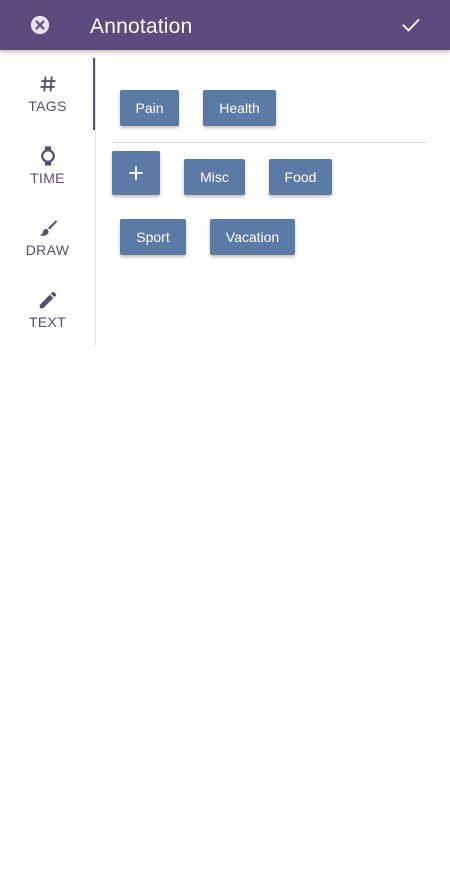 The width and height of the screenshot is (450, 871). I want to click on available-tag-chip: Misc, so click(214, 177).